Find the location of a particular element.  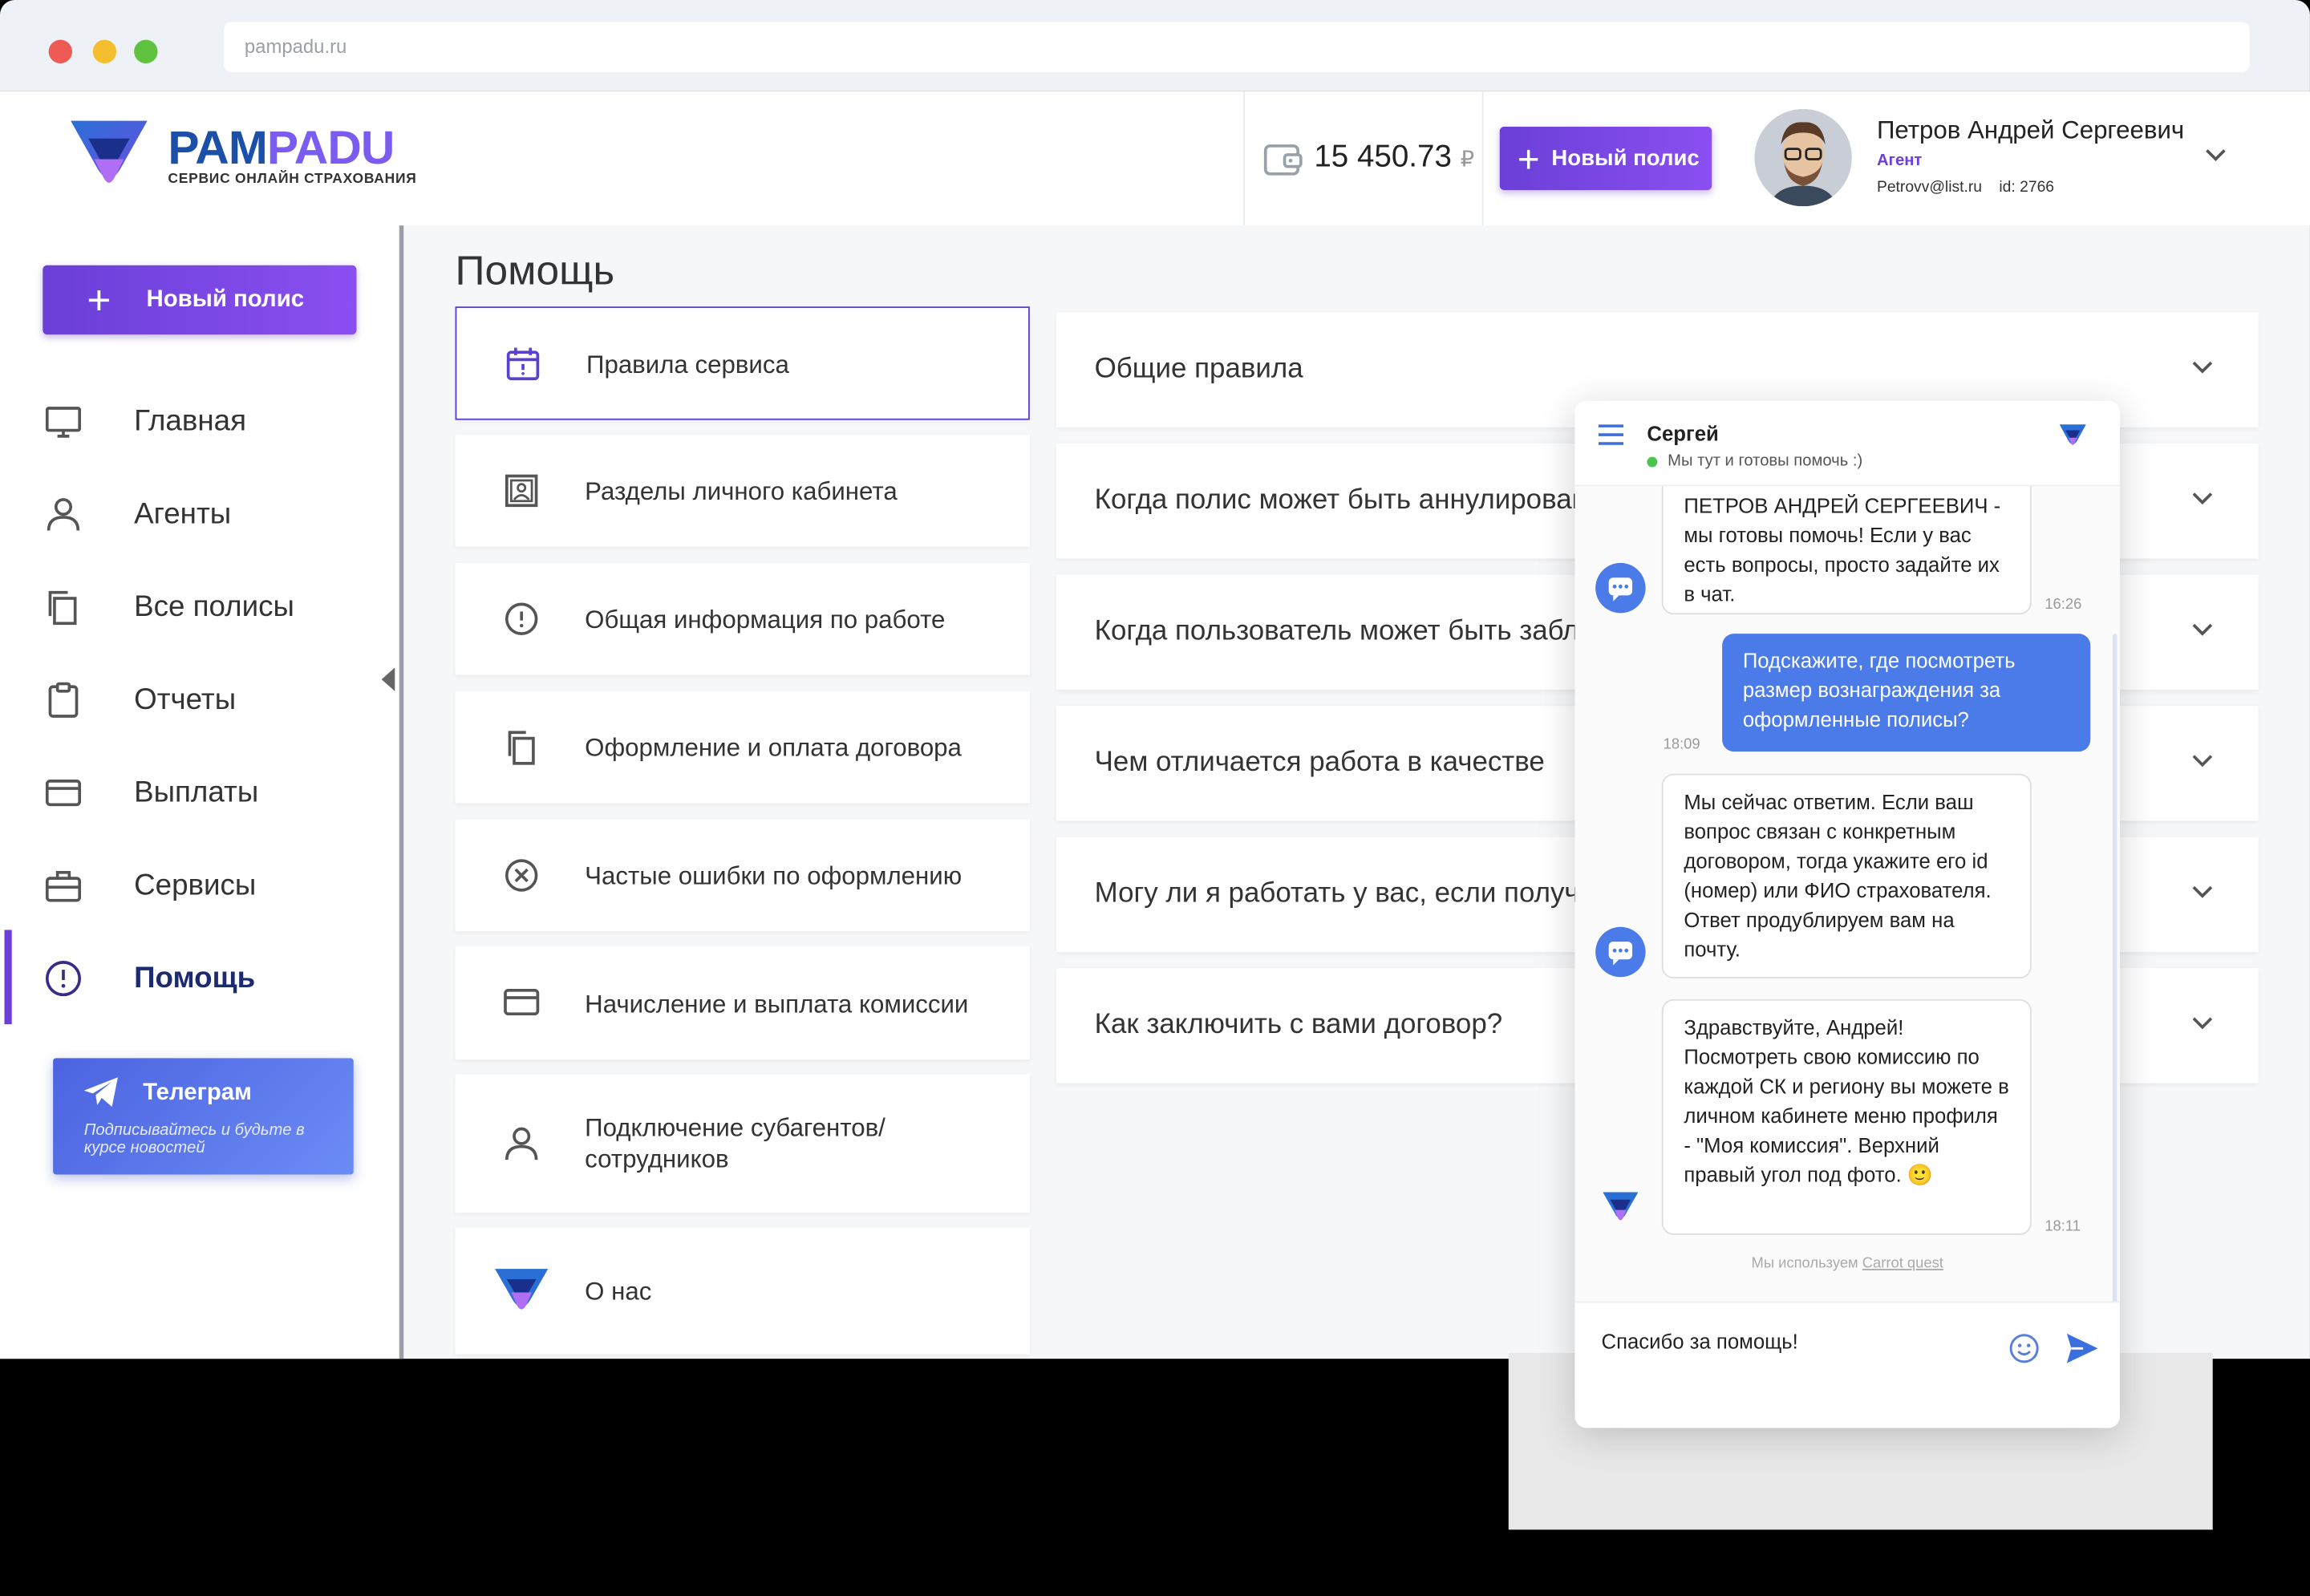

sidebar-item-label: Выплаты is located at coordinates (196, 792).